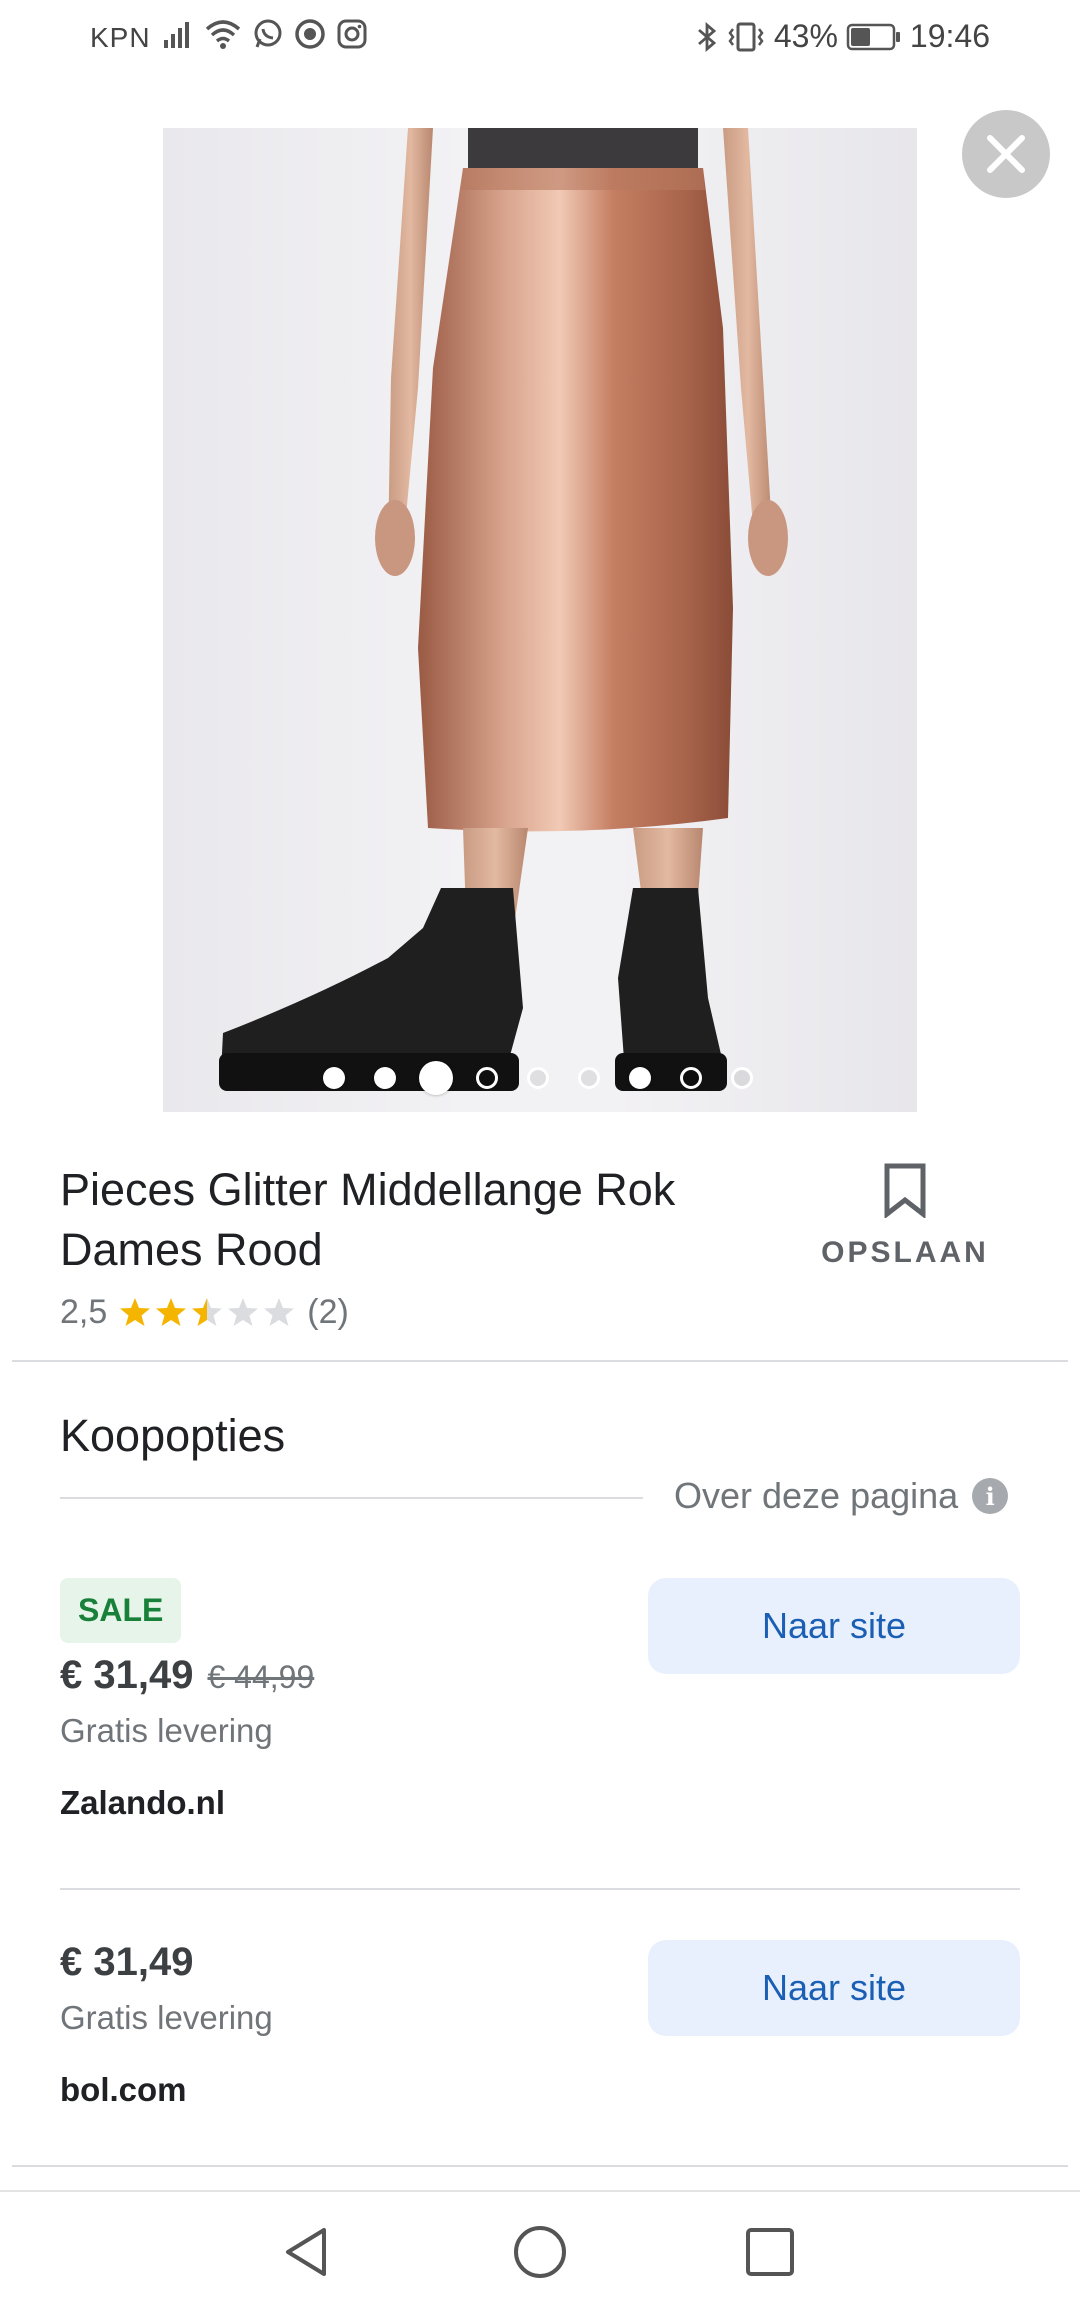 The width and height of the screenshot is (1080, 2312). What do you see at coordinates (261, 1677) in the screenshot?
I see `old-price: € 44,99` at bounding box center [261, 1677].